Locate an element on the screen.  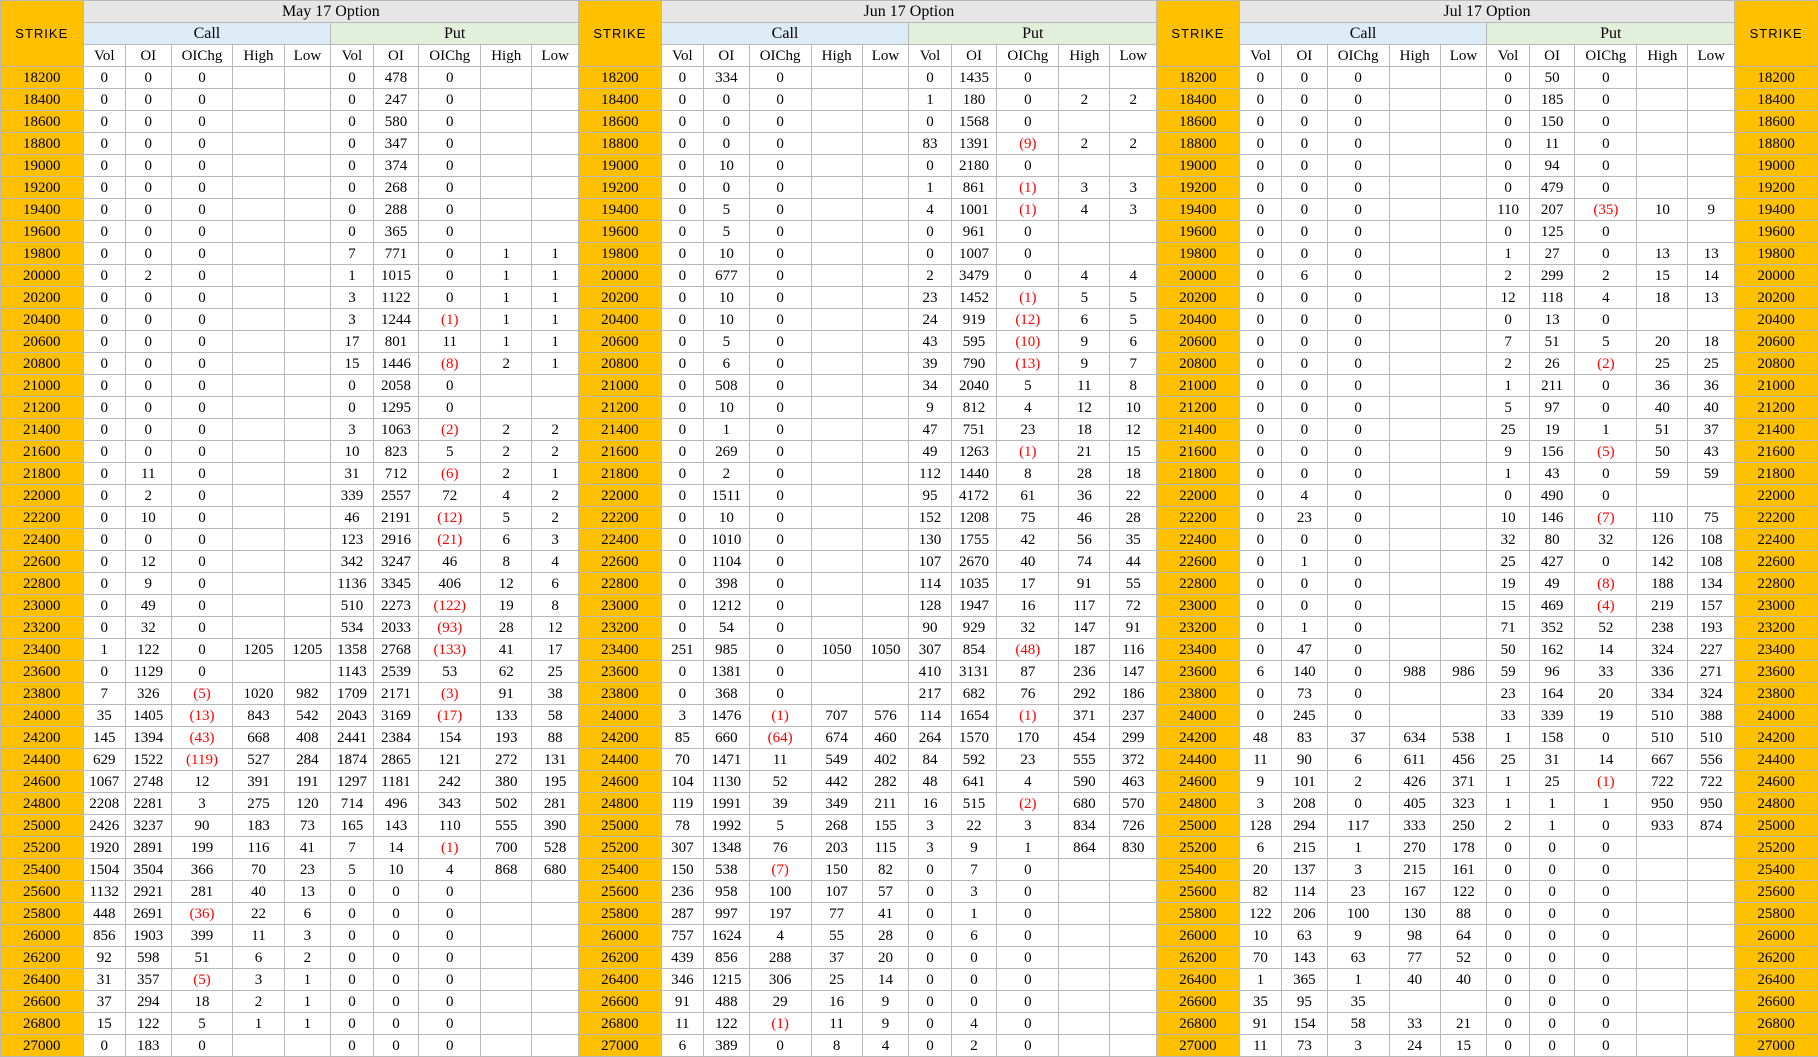
put-low-cell: 116 is located at coordinates (1133, 649).